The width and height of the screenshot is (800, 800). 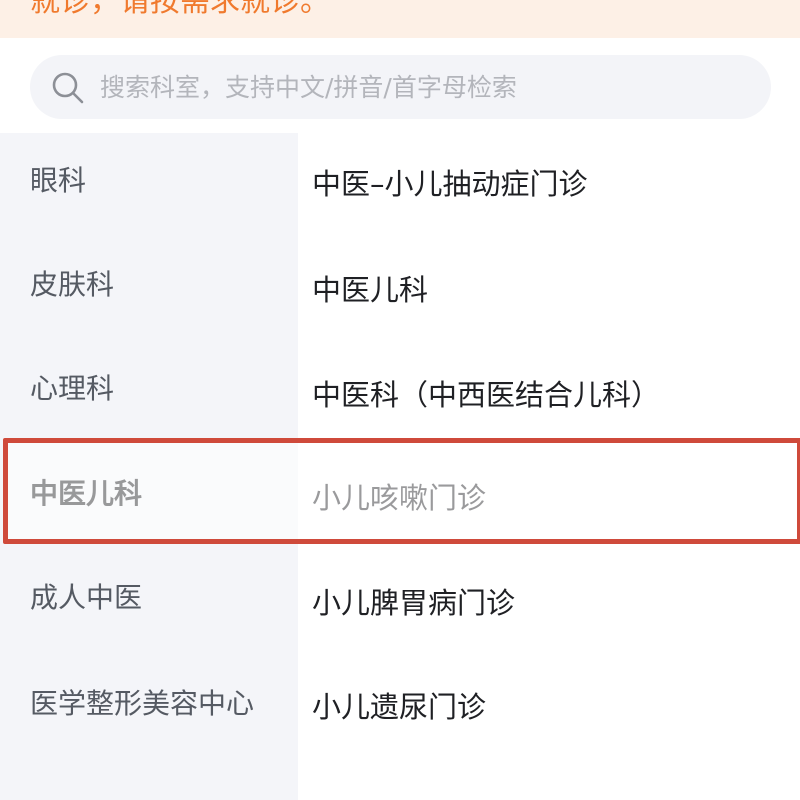 I want to click on department-item: 中医–小儿抽动症门诊, so click(x=549, y=184).